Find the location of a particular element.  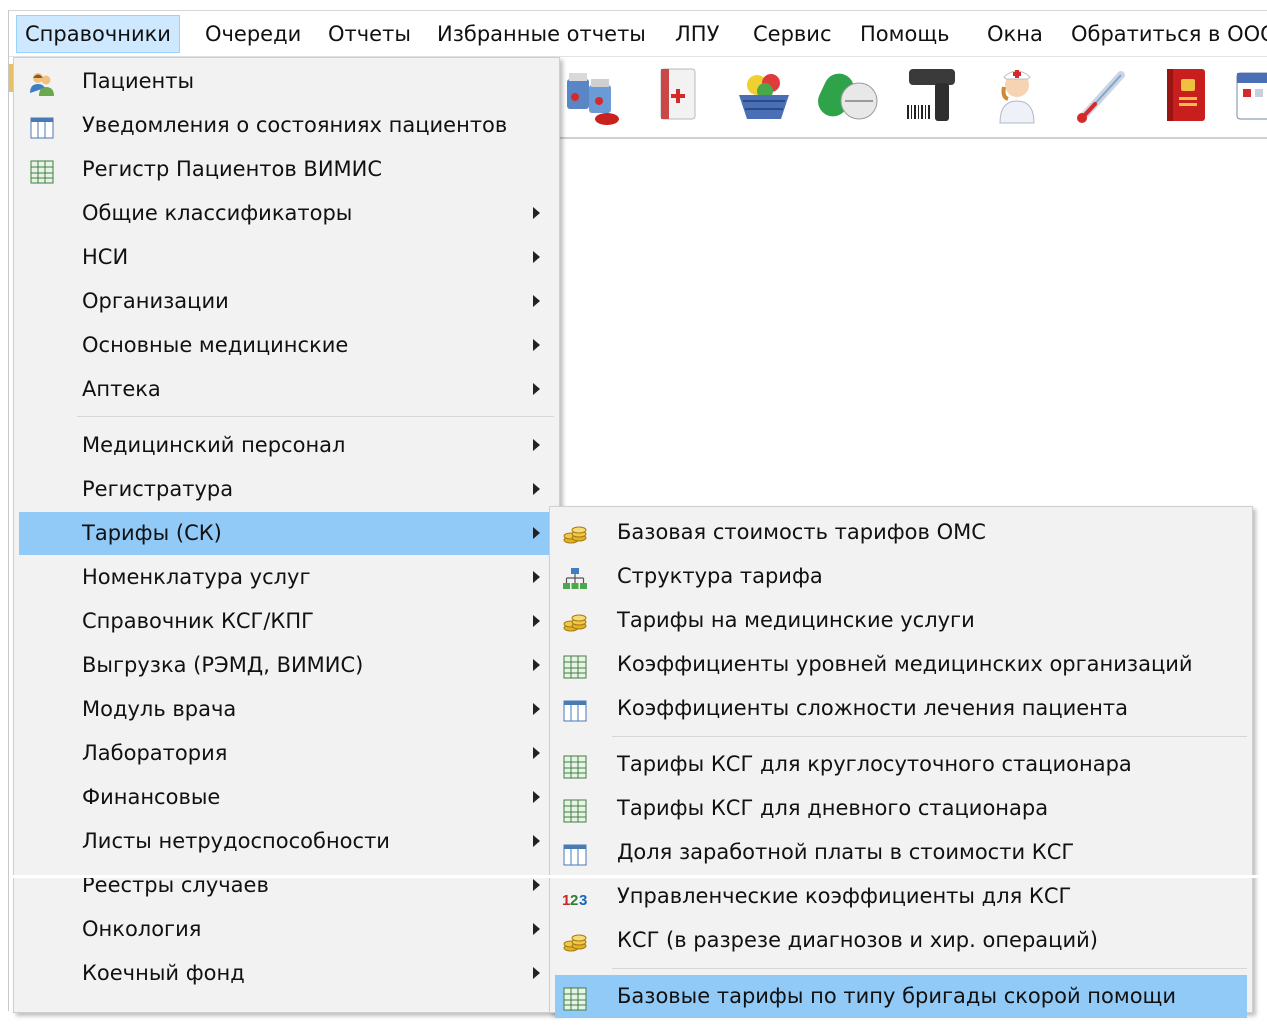

medicines-icon is located at coordinates (594, 96).